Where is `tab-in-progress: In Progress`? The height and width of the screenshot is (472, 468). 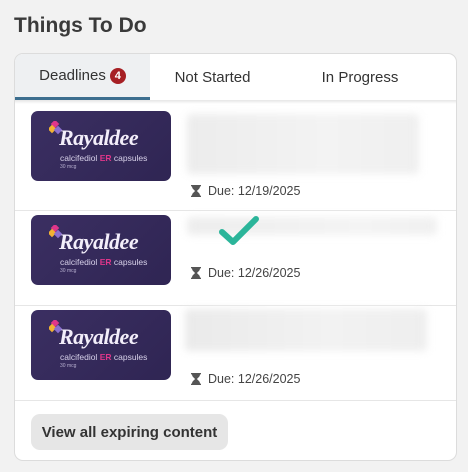 tab-in-progress: In Progress is located at coordinates (360, 77).